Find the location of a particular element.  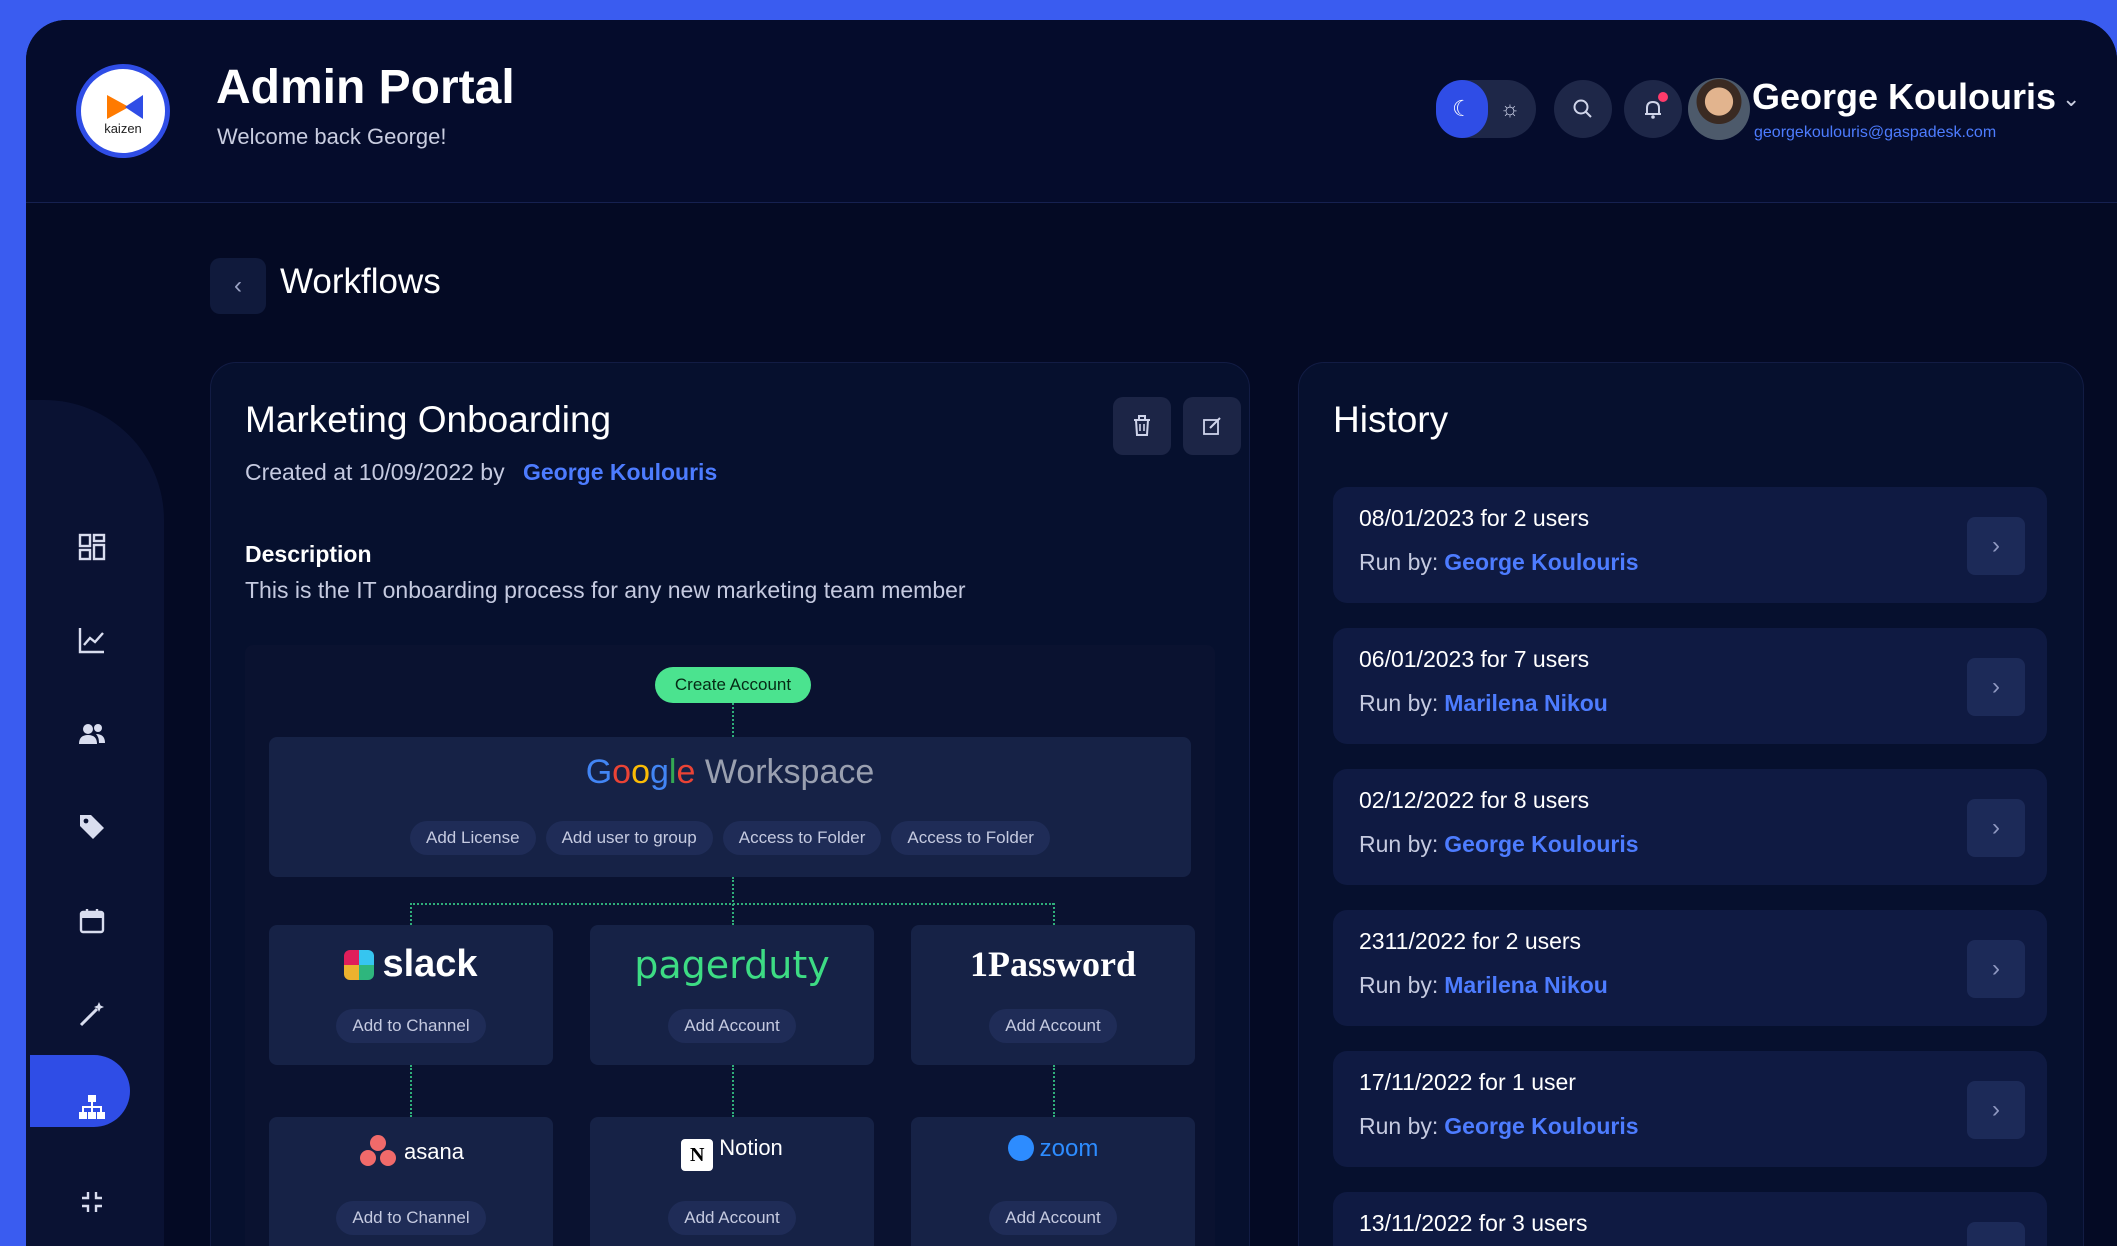

sidebar-item-users is located at coordinates (92, 734).